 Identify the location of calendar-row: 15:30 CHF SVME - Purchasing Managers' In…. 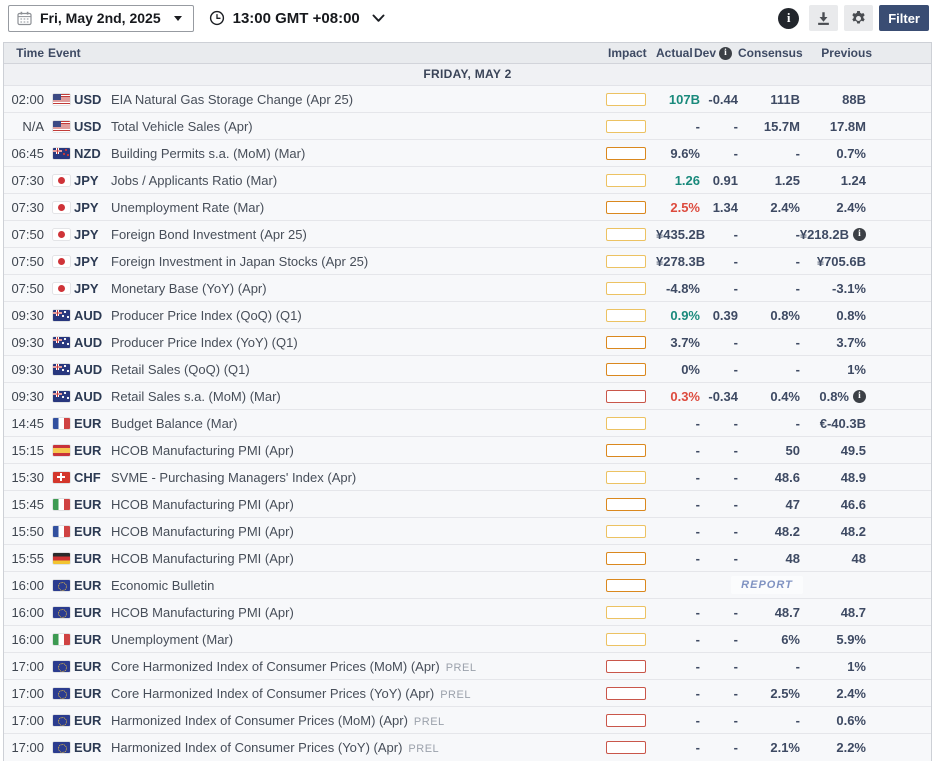
(467, 477).